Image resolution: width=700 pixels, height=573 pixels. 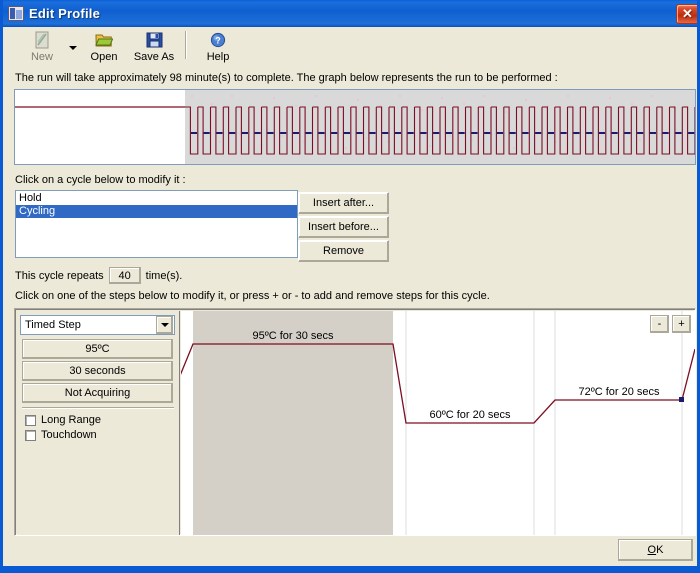 I want to click on remove-cycle-button: Remove, so click(x=343, y=251).